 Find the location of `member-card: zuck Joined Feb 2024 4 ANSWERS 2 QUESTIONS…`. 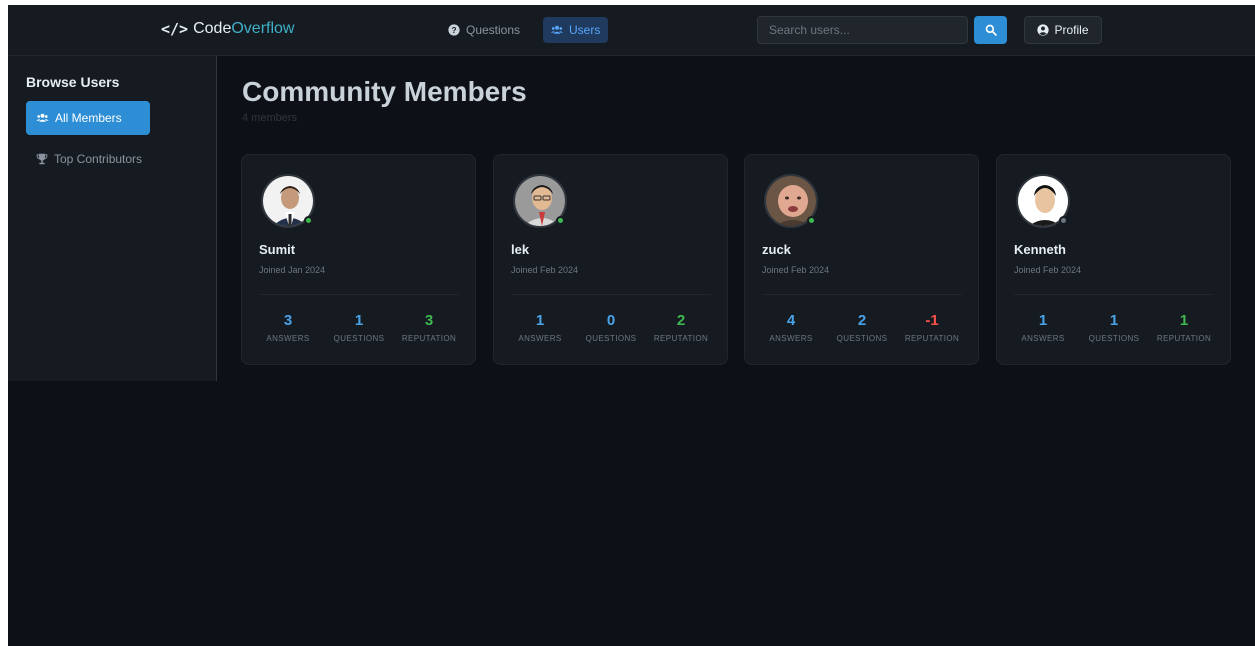

member-card: zuck Joined Feb 2024 4 ANSWERS 2 QUESTIONS… is located at coordinates (861, 259).